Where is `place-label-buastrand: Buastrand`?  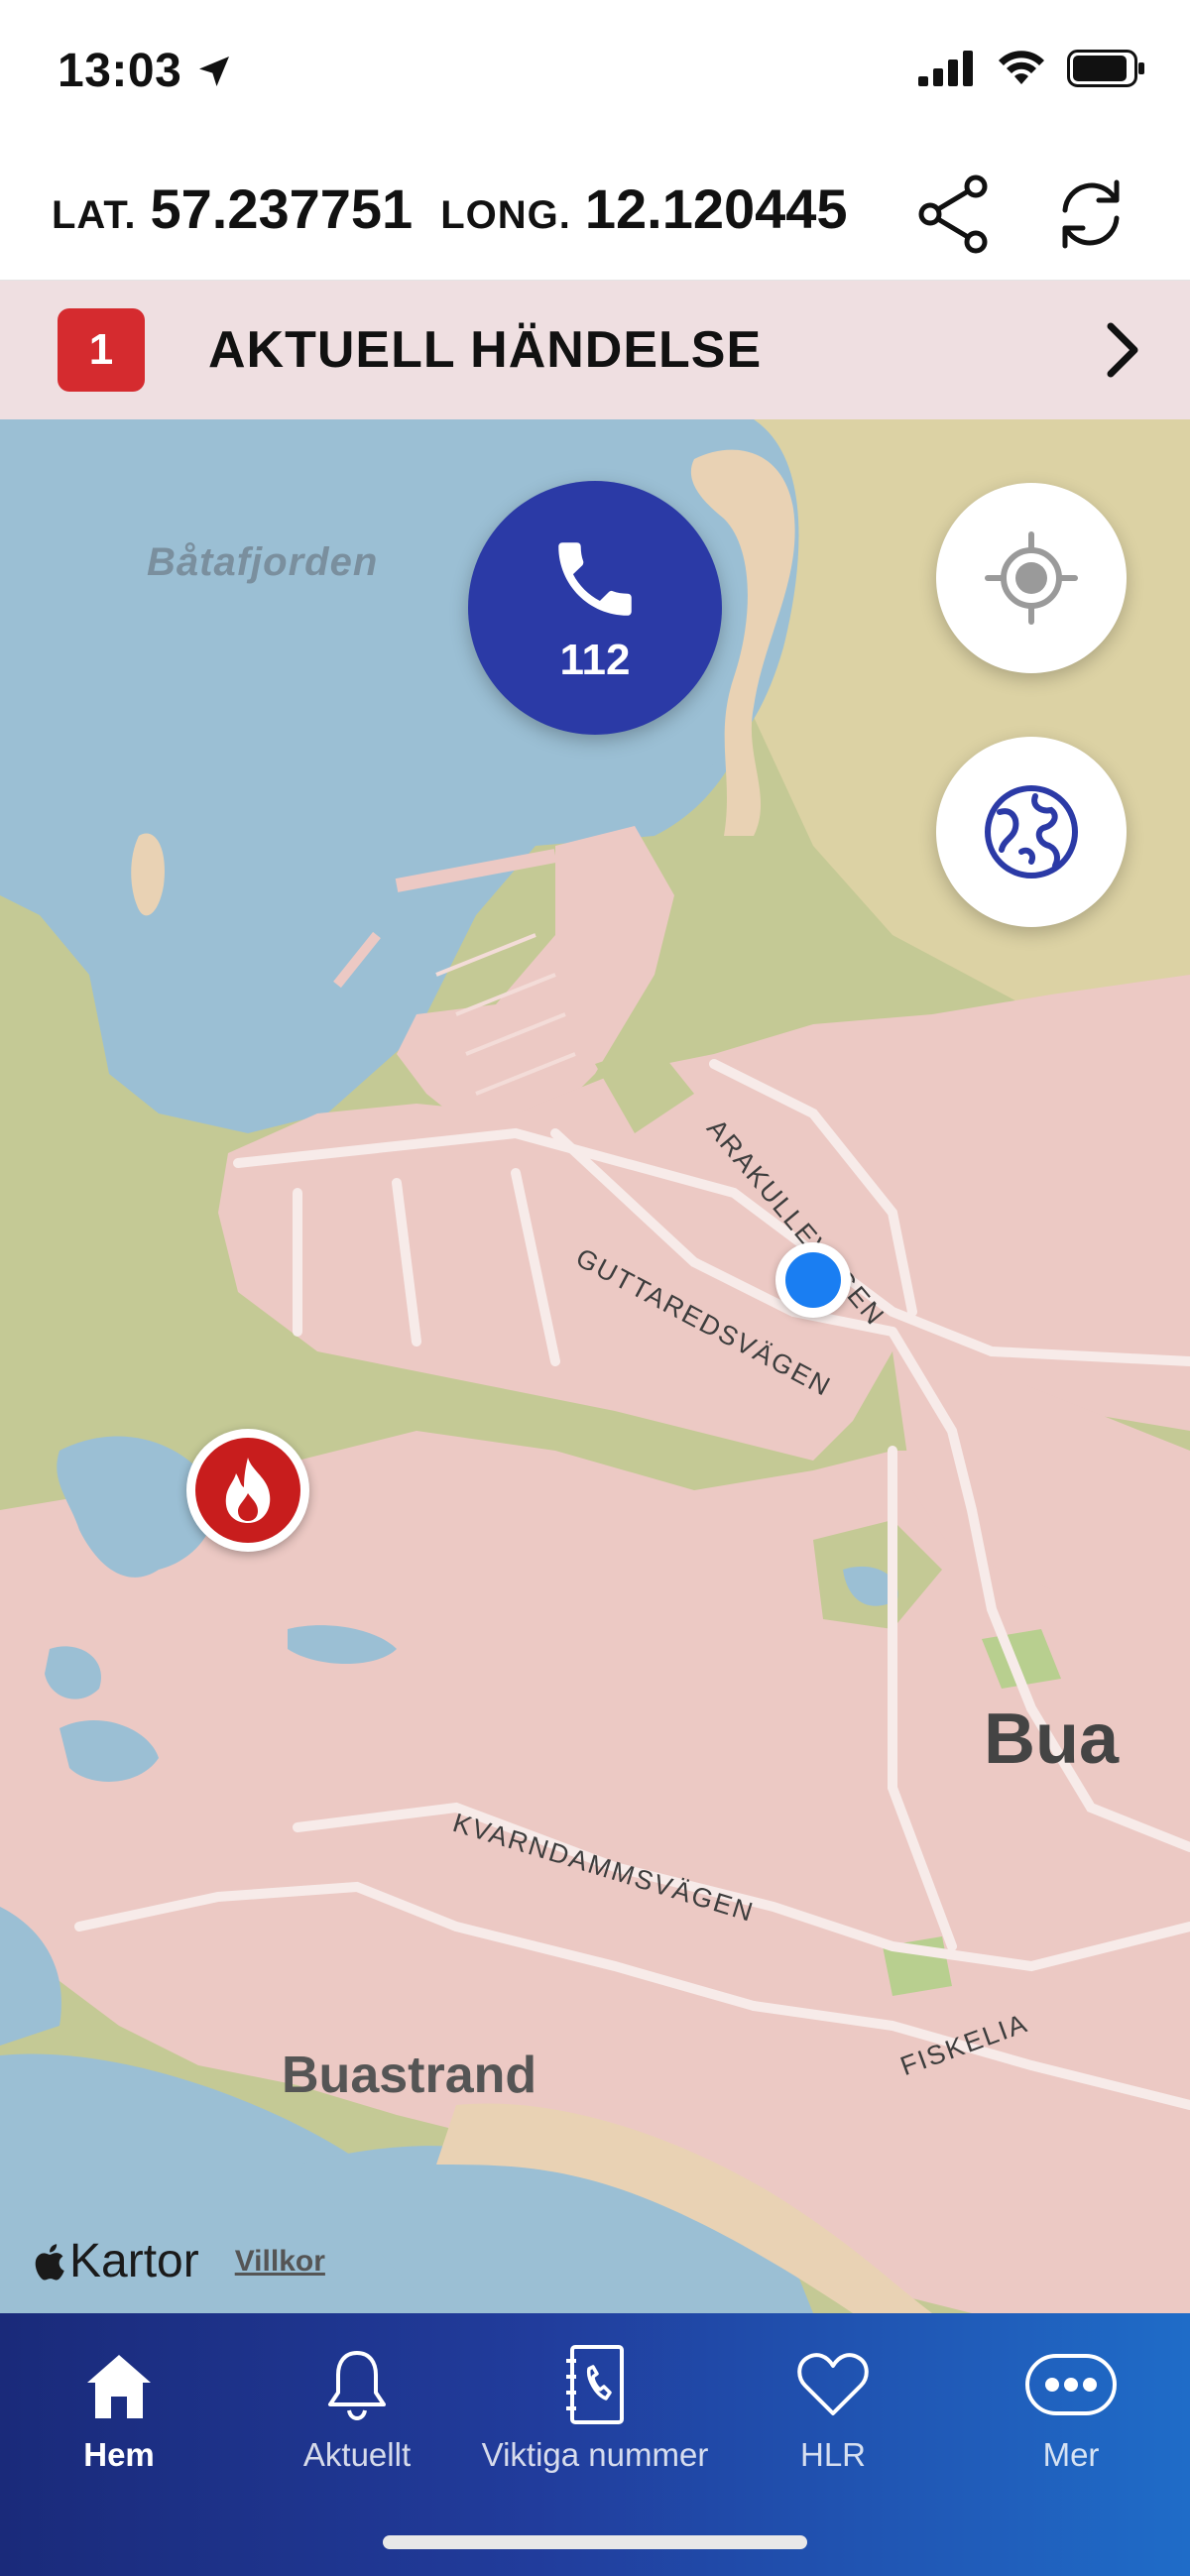
place-label-buastrand: Buastrand is located at coordinates (409, 2075).